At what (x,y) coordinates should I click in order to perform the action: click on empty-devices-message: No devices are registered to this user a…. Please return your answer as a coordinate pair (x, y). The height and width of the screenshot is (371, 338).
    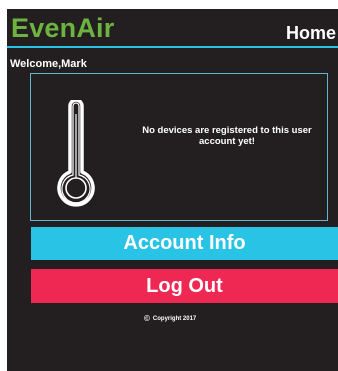
    Looking at the image, I should click on (227, 136).